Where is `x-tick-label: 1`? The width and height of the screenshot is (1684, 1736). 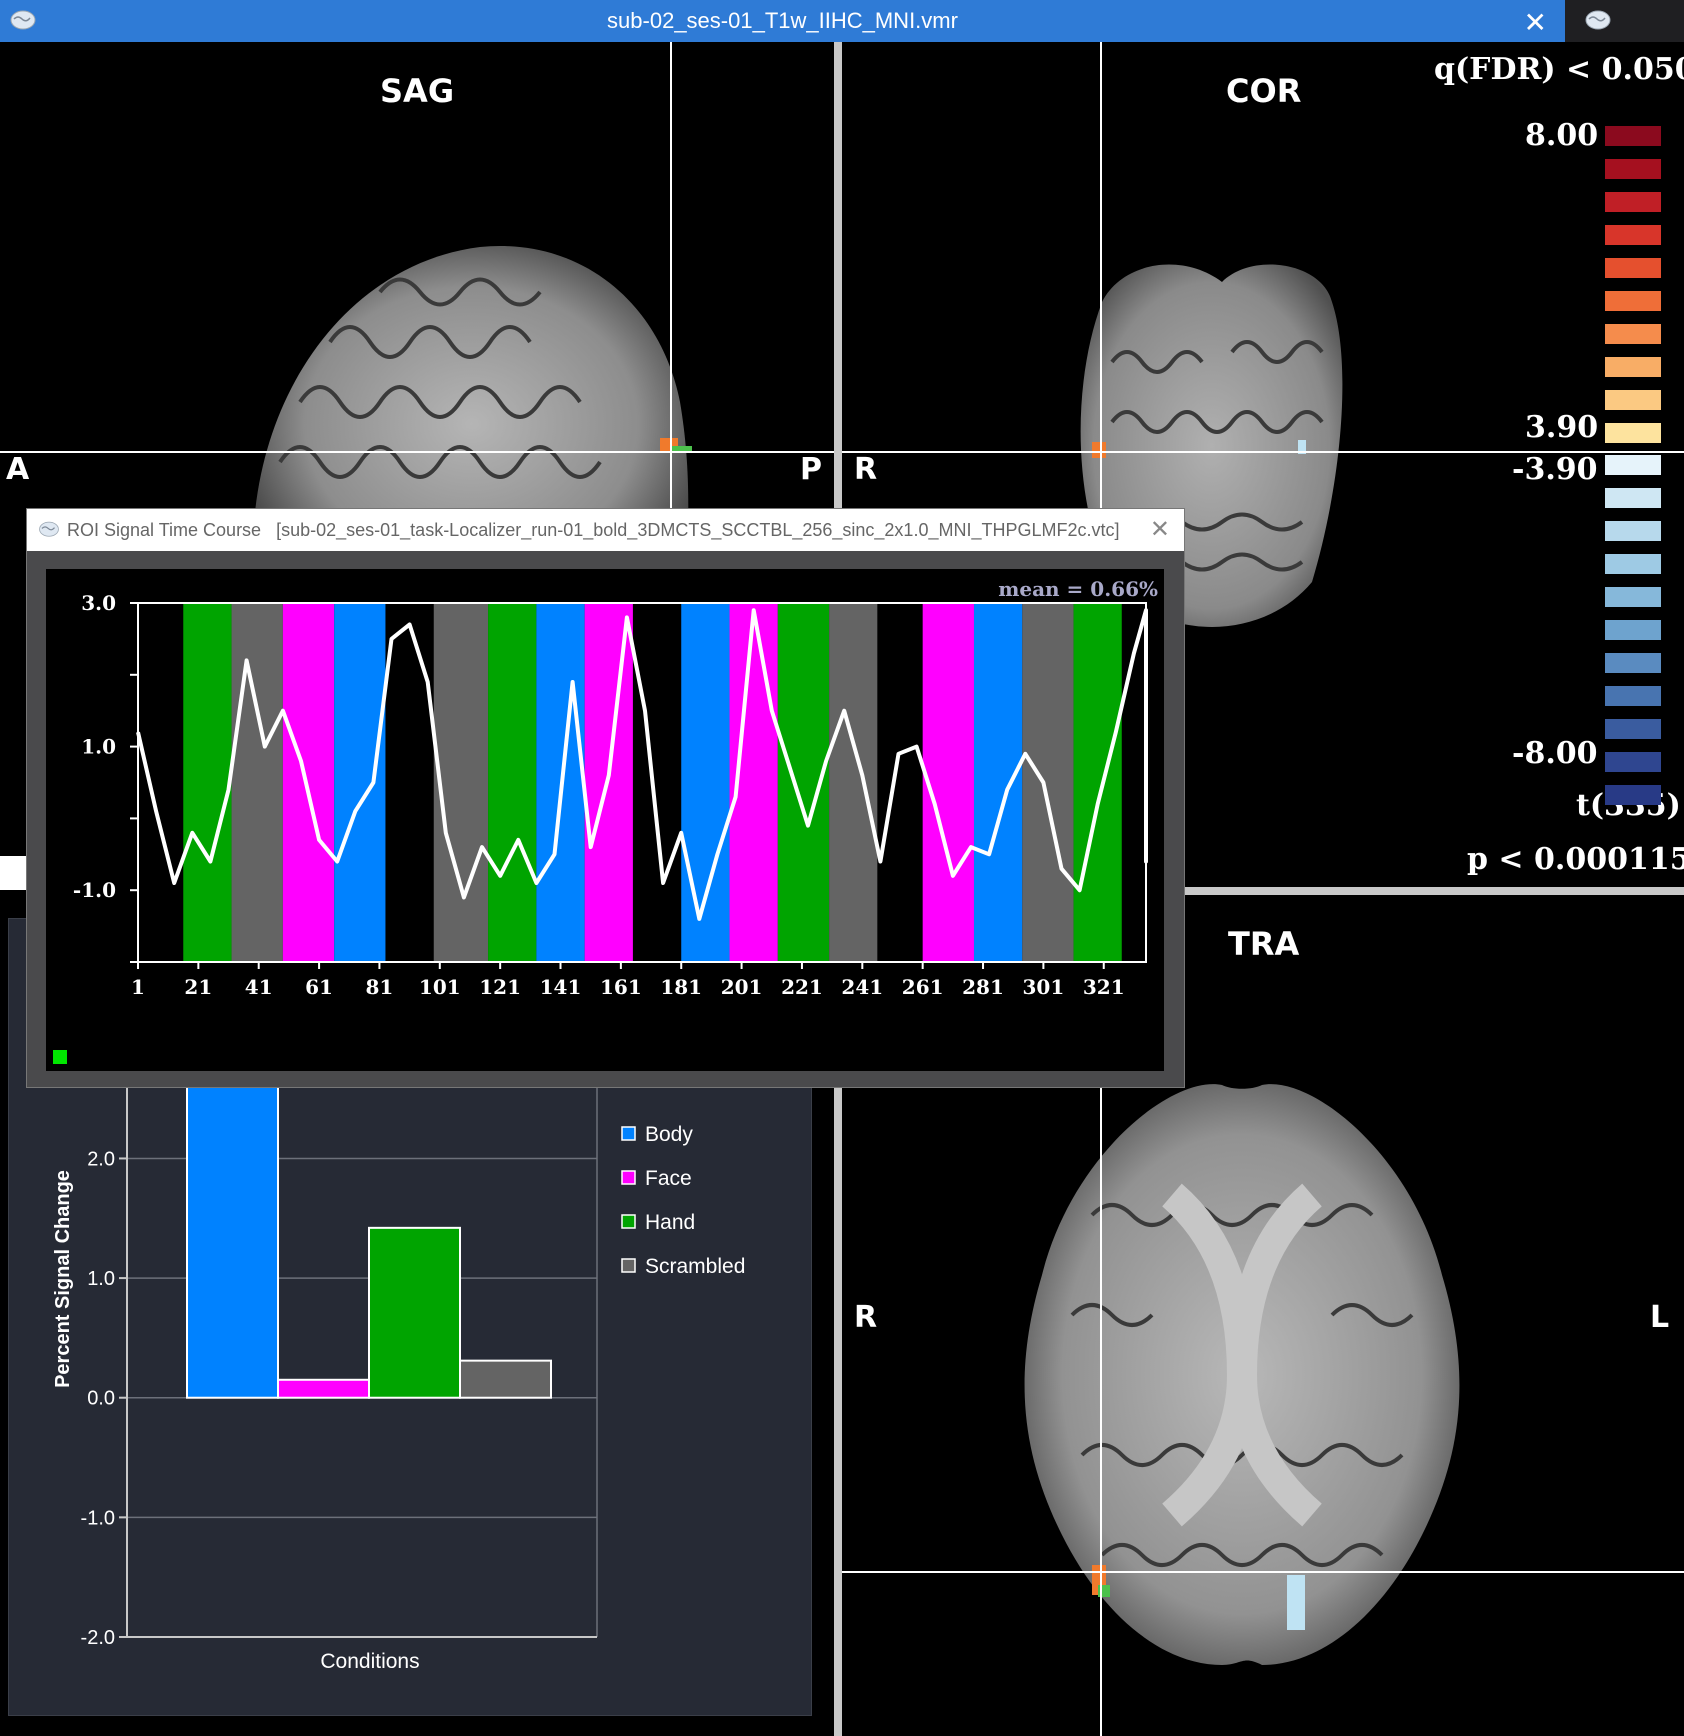 x-tick-label: 1 is located at coordinates (138, 987).